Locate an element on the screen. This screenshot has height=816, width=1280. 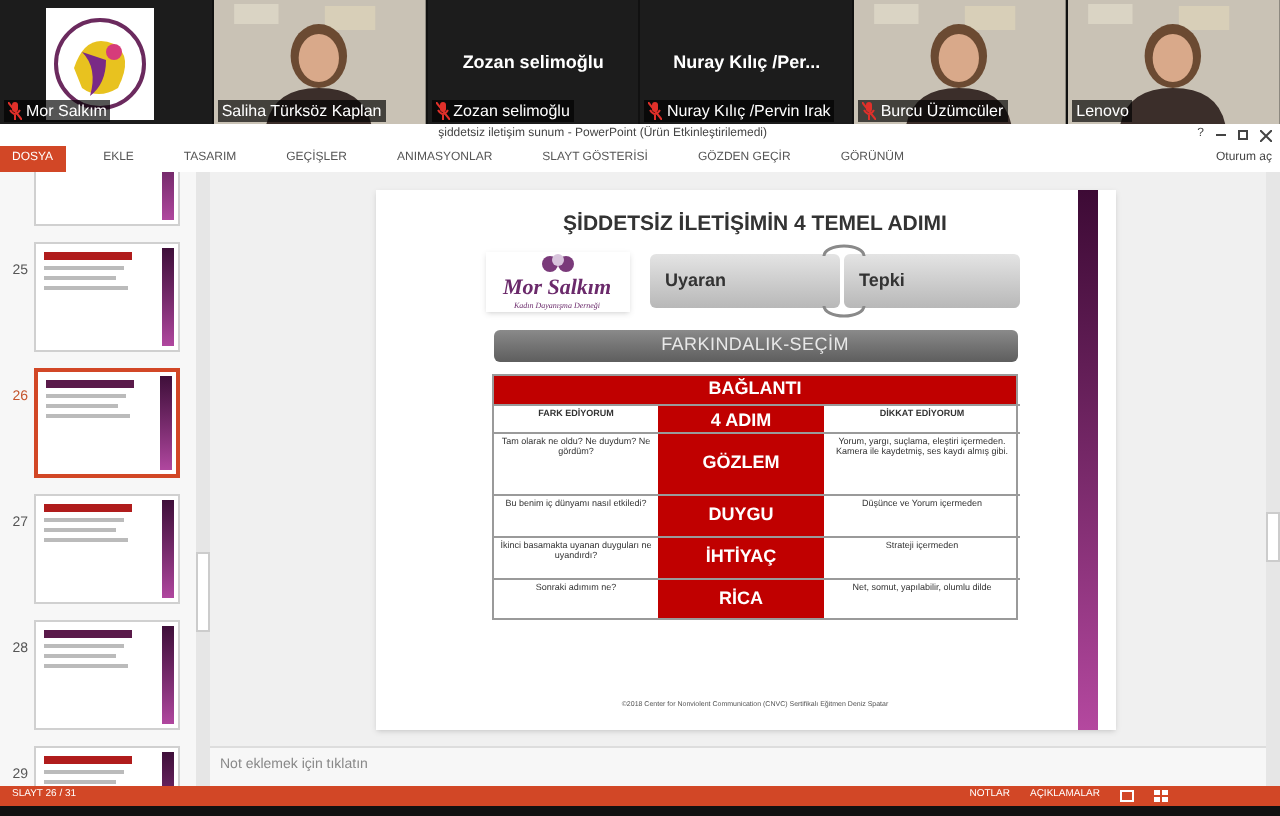
normal-view-icon is located at coordinates (1127, 796).